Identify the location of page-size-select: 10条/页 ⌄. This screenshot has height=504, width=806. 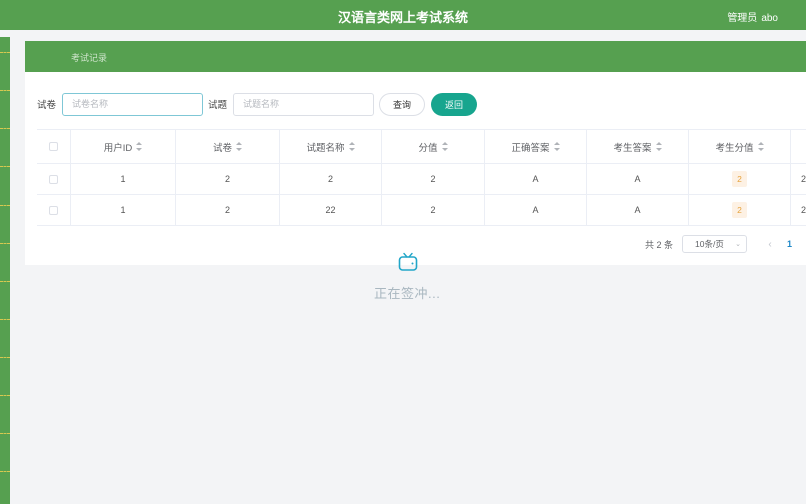
(715, 244).